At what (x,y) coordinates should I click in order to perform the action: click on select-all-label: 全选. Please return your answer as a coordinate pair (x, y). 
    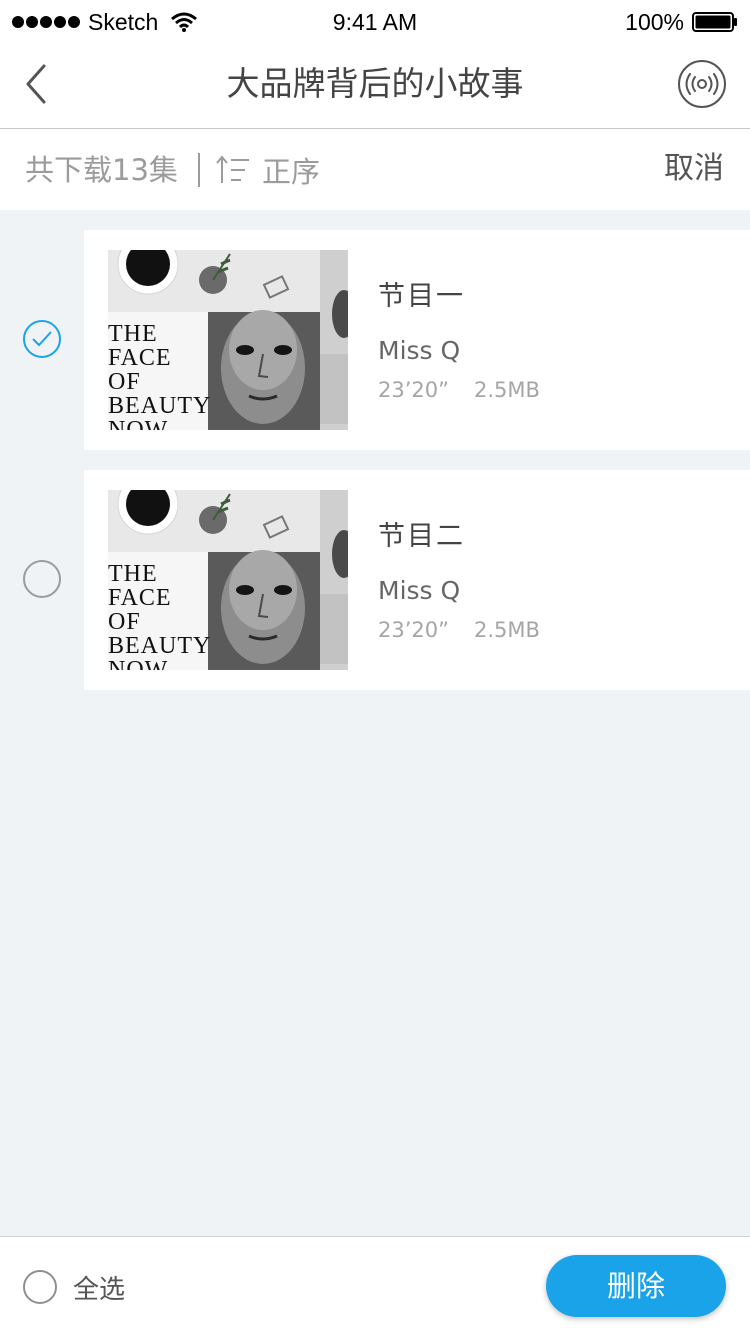
    Looking at the image, I should click on (99, 1289).